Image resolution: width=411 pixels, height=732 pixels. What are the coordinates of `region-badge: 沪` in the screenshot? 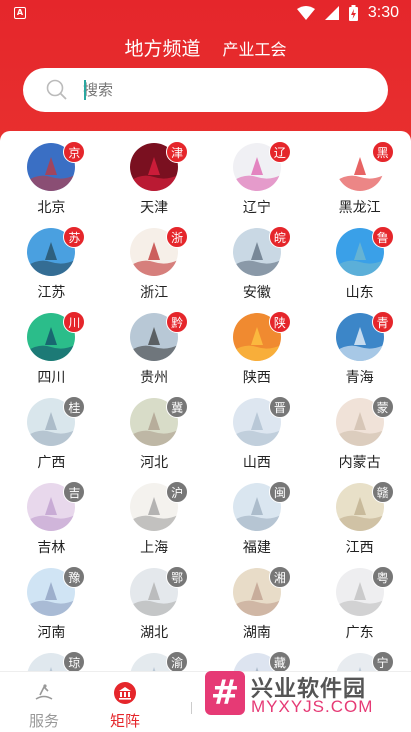 It's located at (177, 492).